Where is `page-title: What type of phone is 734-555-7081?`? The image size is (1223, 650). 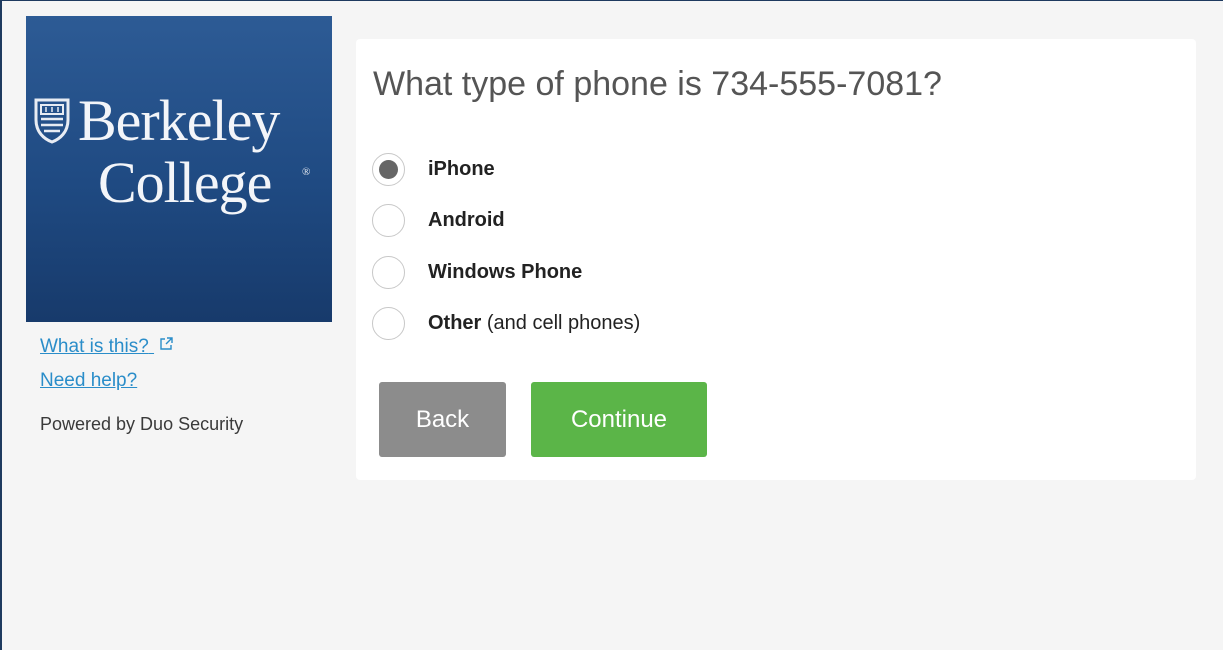 page-title: What type of phone is 734-555-7081? is located at coordinates (657, 84).